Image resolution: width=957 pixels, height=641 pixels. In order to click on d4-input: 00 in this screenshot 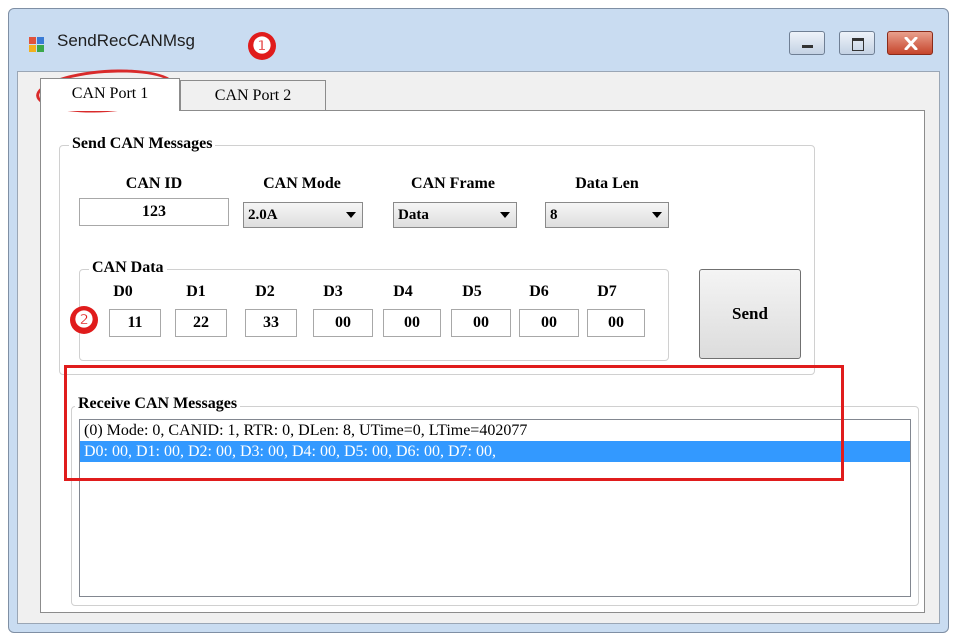, I will do `click(412, 323)`.